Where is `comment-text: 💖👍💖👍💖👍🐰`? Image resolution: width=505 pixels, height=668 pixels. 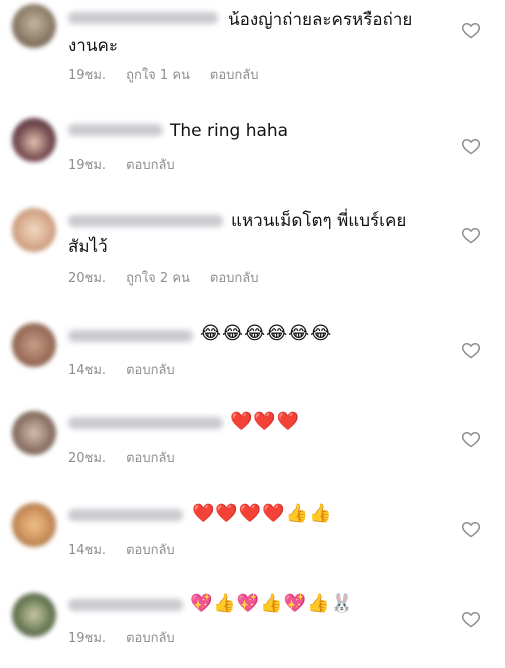 comment-text: 💖👍💖👍💖👍🐰 is located at coordinates (272, 603).